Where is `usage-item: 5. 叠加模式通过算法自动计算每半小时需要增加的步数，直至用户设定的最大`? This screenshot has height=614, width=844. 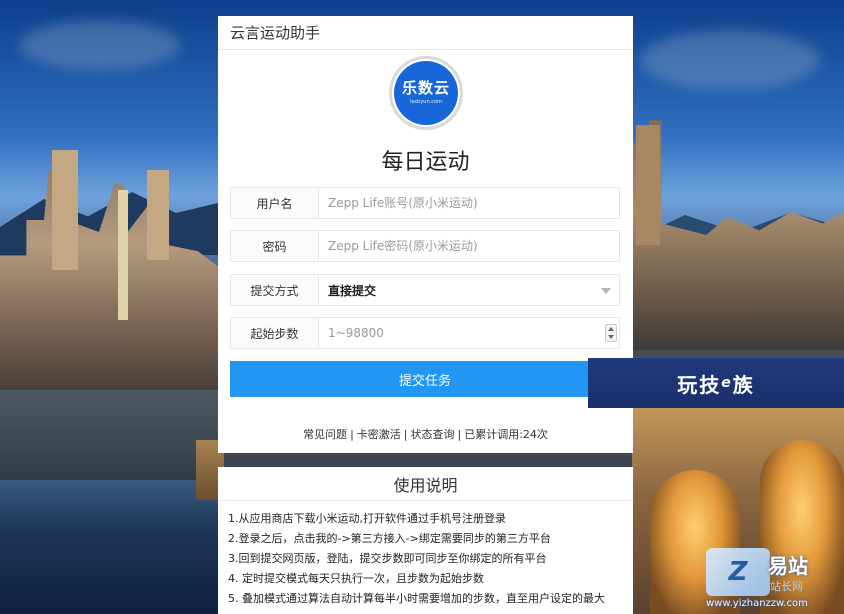
usage-item: 5. 叠加模式通过算法自动计算每半小时需要增加的步数，直至用户设定的最大 is located at coordinates (416, 598).